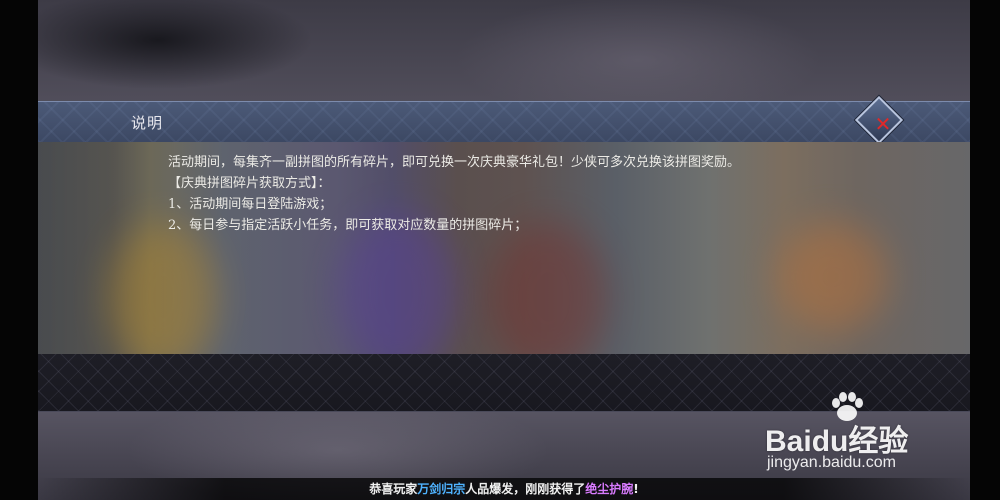  I want to click on announcement-item: 绝尘护腕, so click(609, 489).